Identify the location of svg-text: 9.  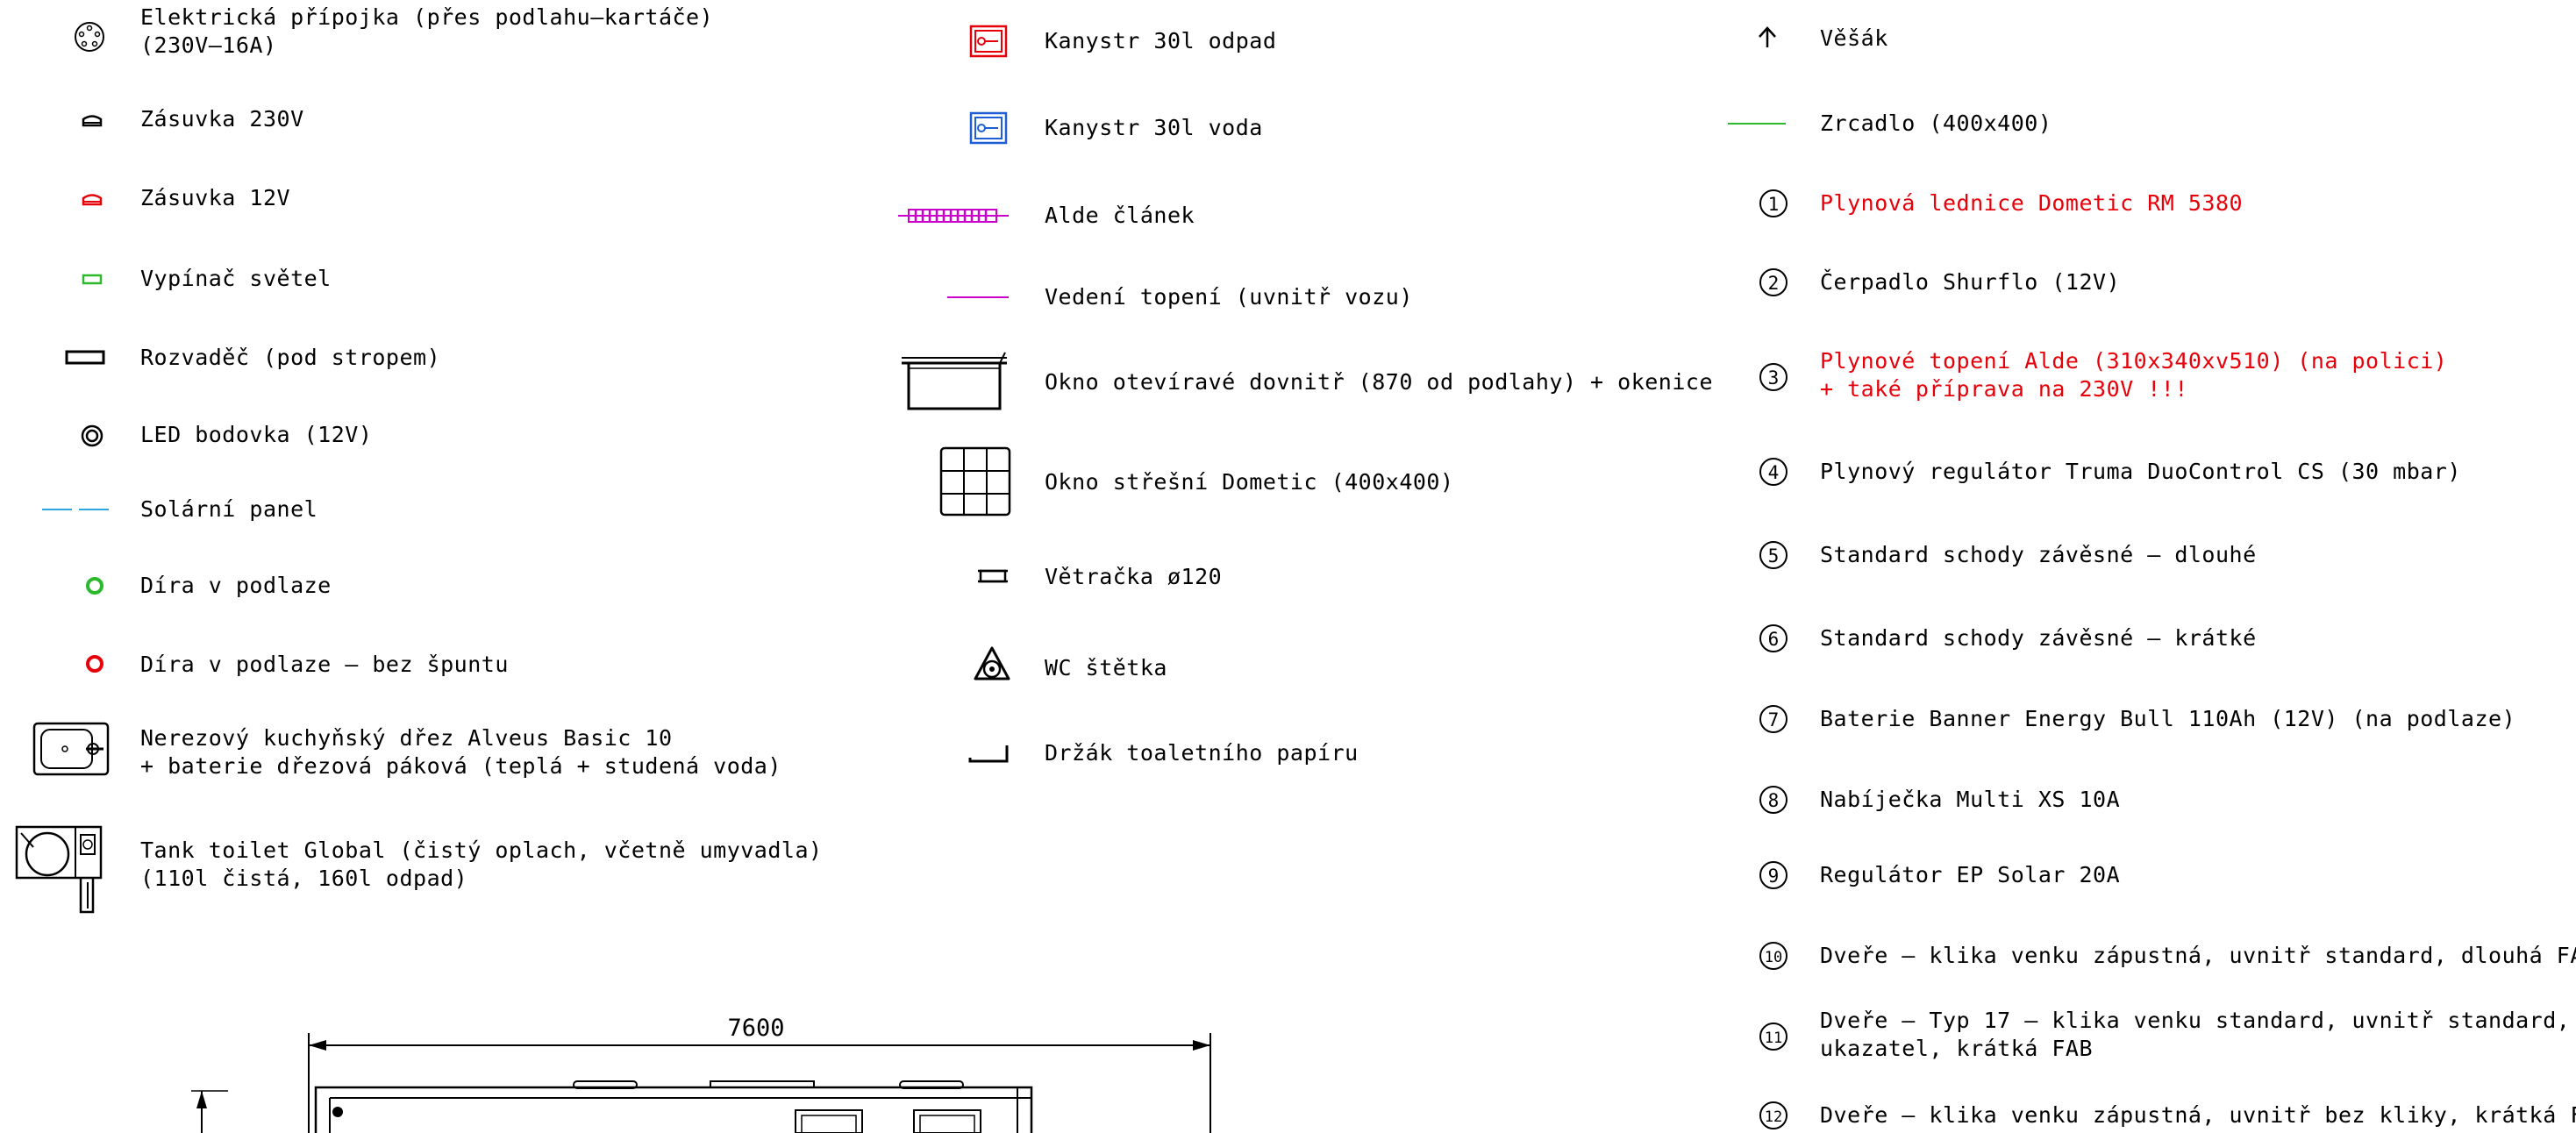
(1774, 877).